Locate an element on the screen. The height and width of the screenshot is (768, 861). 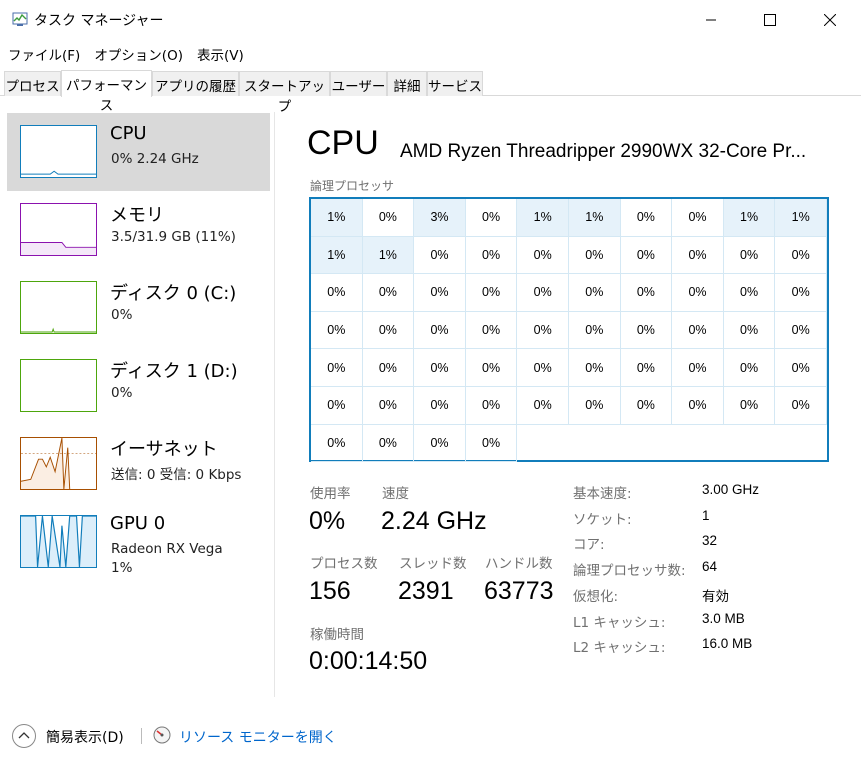
resource-usage: 1% is located at coordinates (122, 568).